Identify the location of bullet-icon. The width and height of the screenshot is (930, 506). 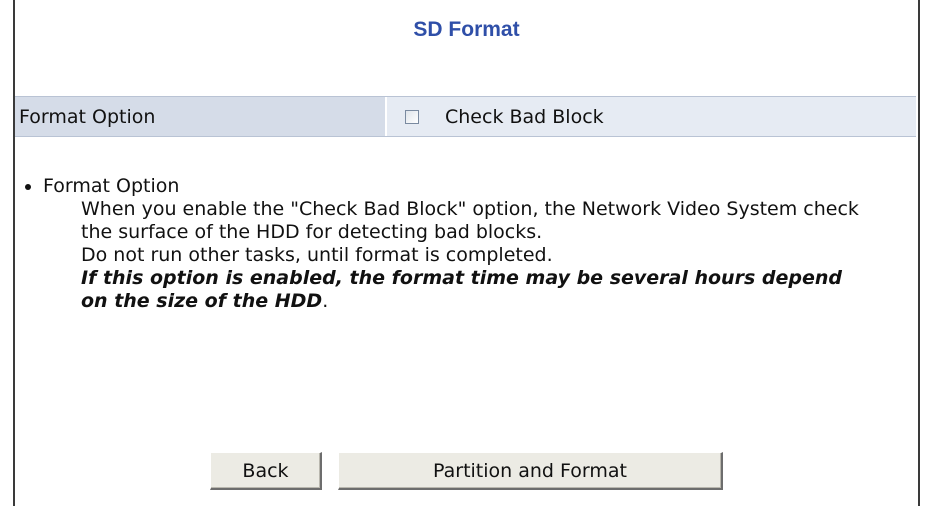
(28, 186).